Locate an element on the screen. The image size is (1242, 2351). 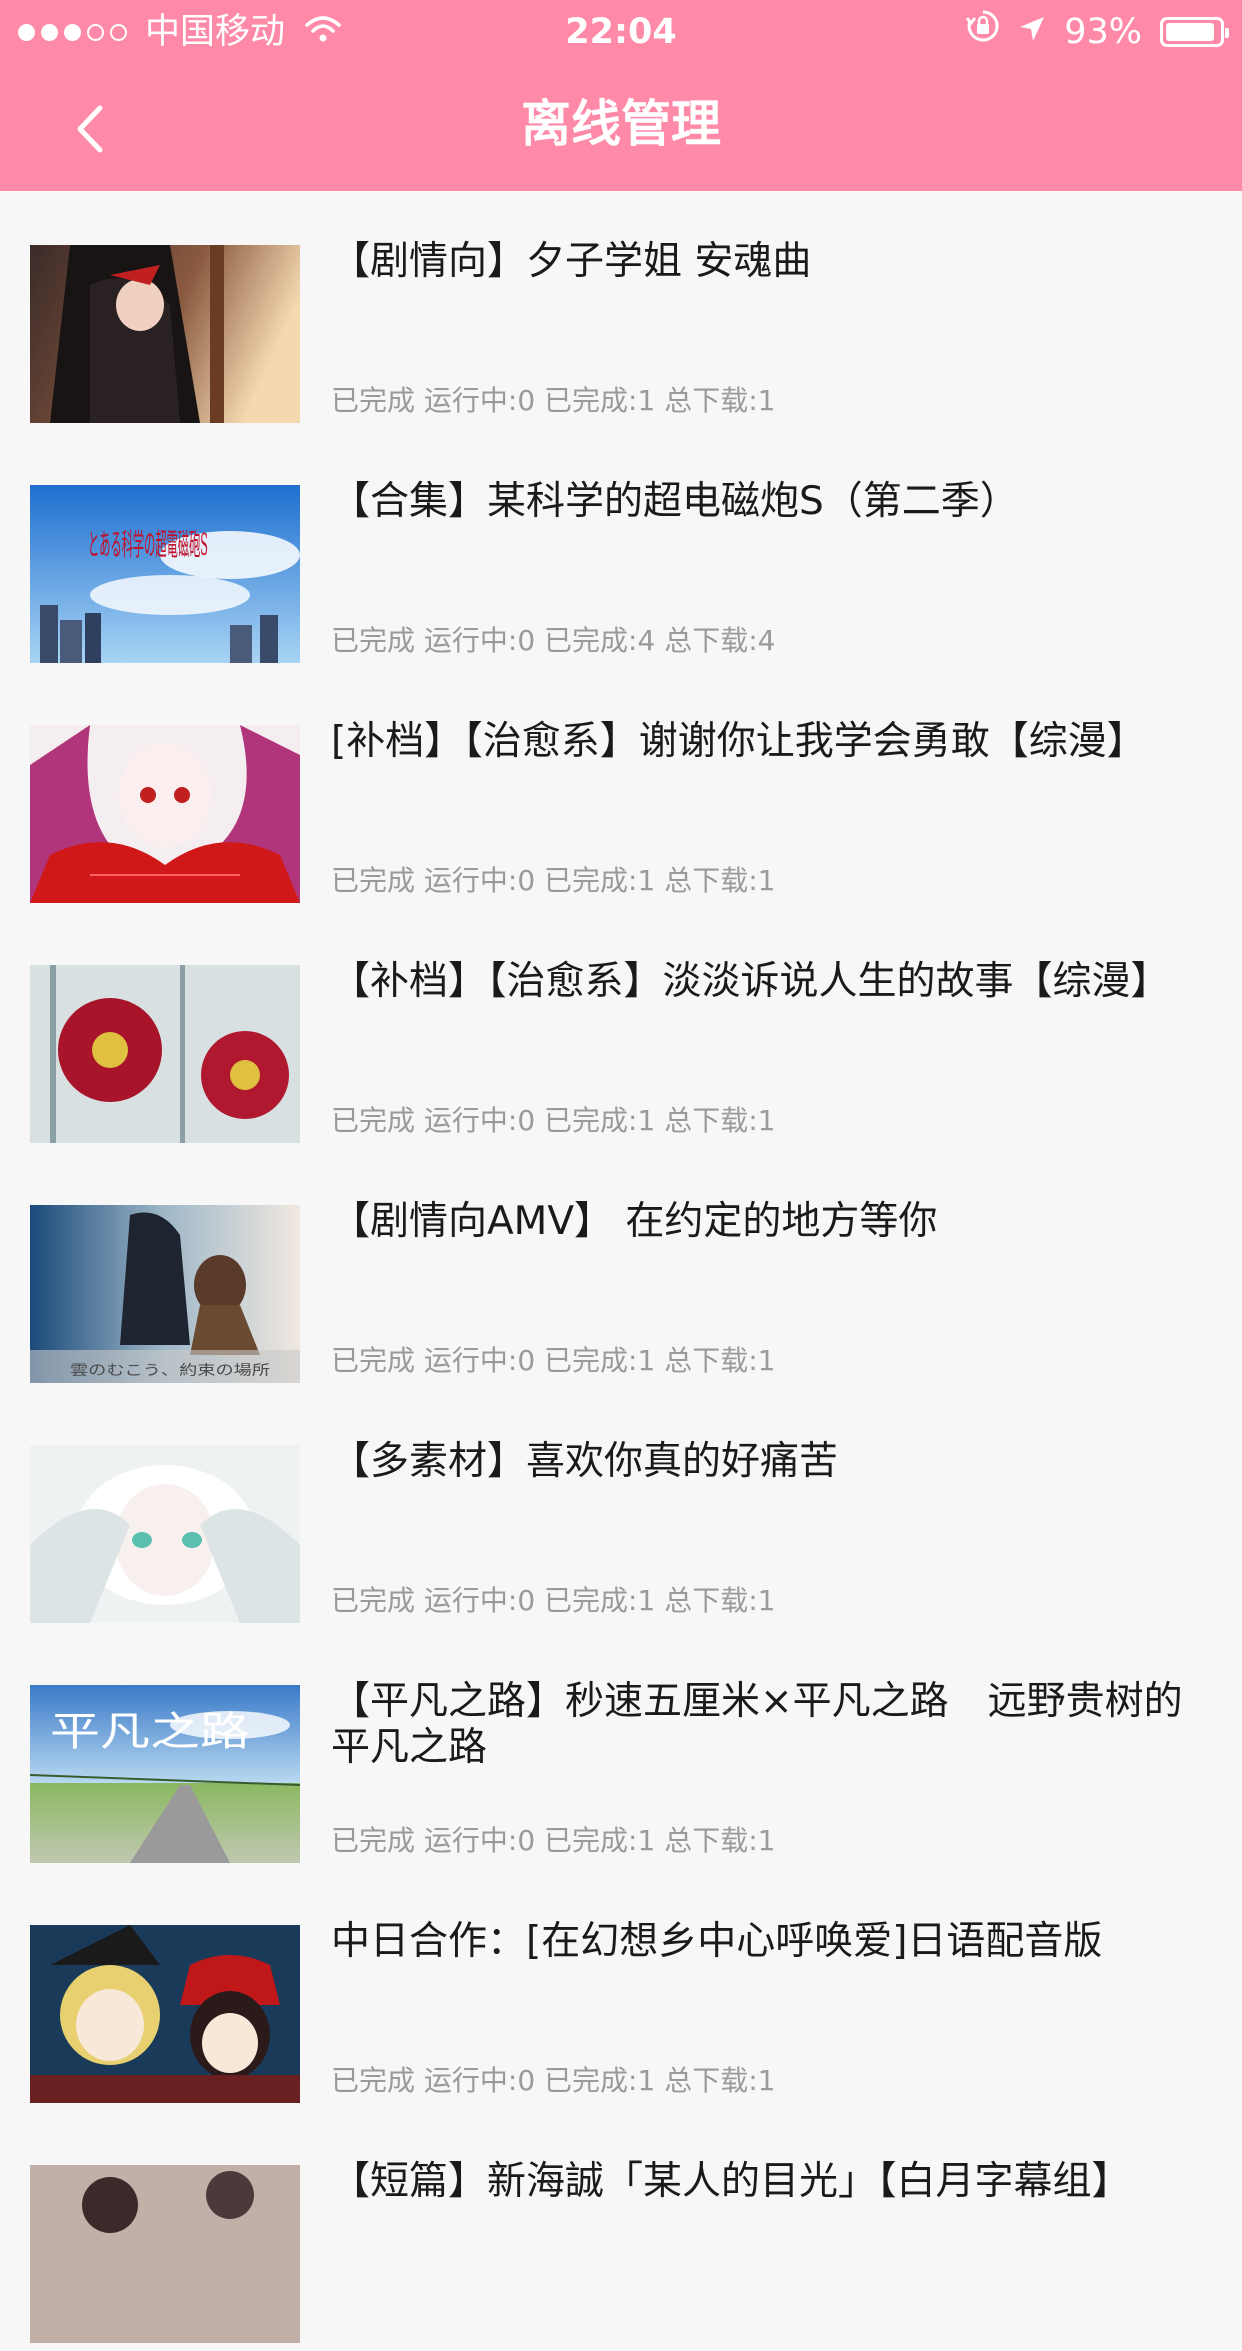
battery-icon is located at coordinates (1194, 32).